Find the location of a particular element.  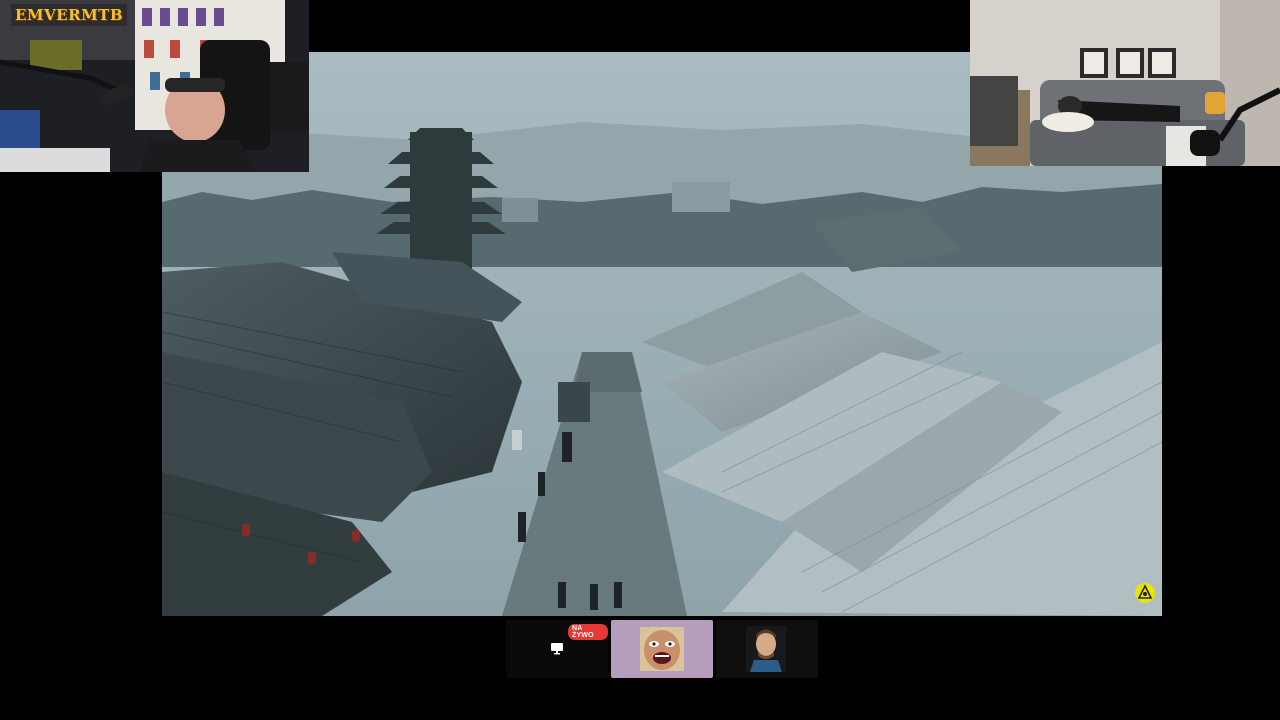

participant-tile-screen-share: NA ŻYWO is located at coordinates (557, 649).